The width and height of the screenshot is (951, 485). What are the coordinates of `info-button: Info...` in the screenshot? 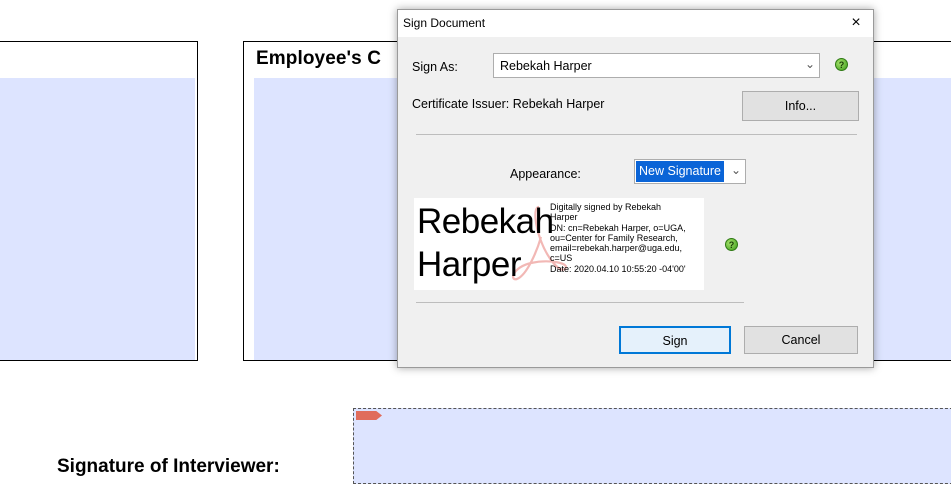 It's located at (800, 106).